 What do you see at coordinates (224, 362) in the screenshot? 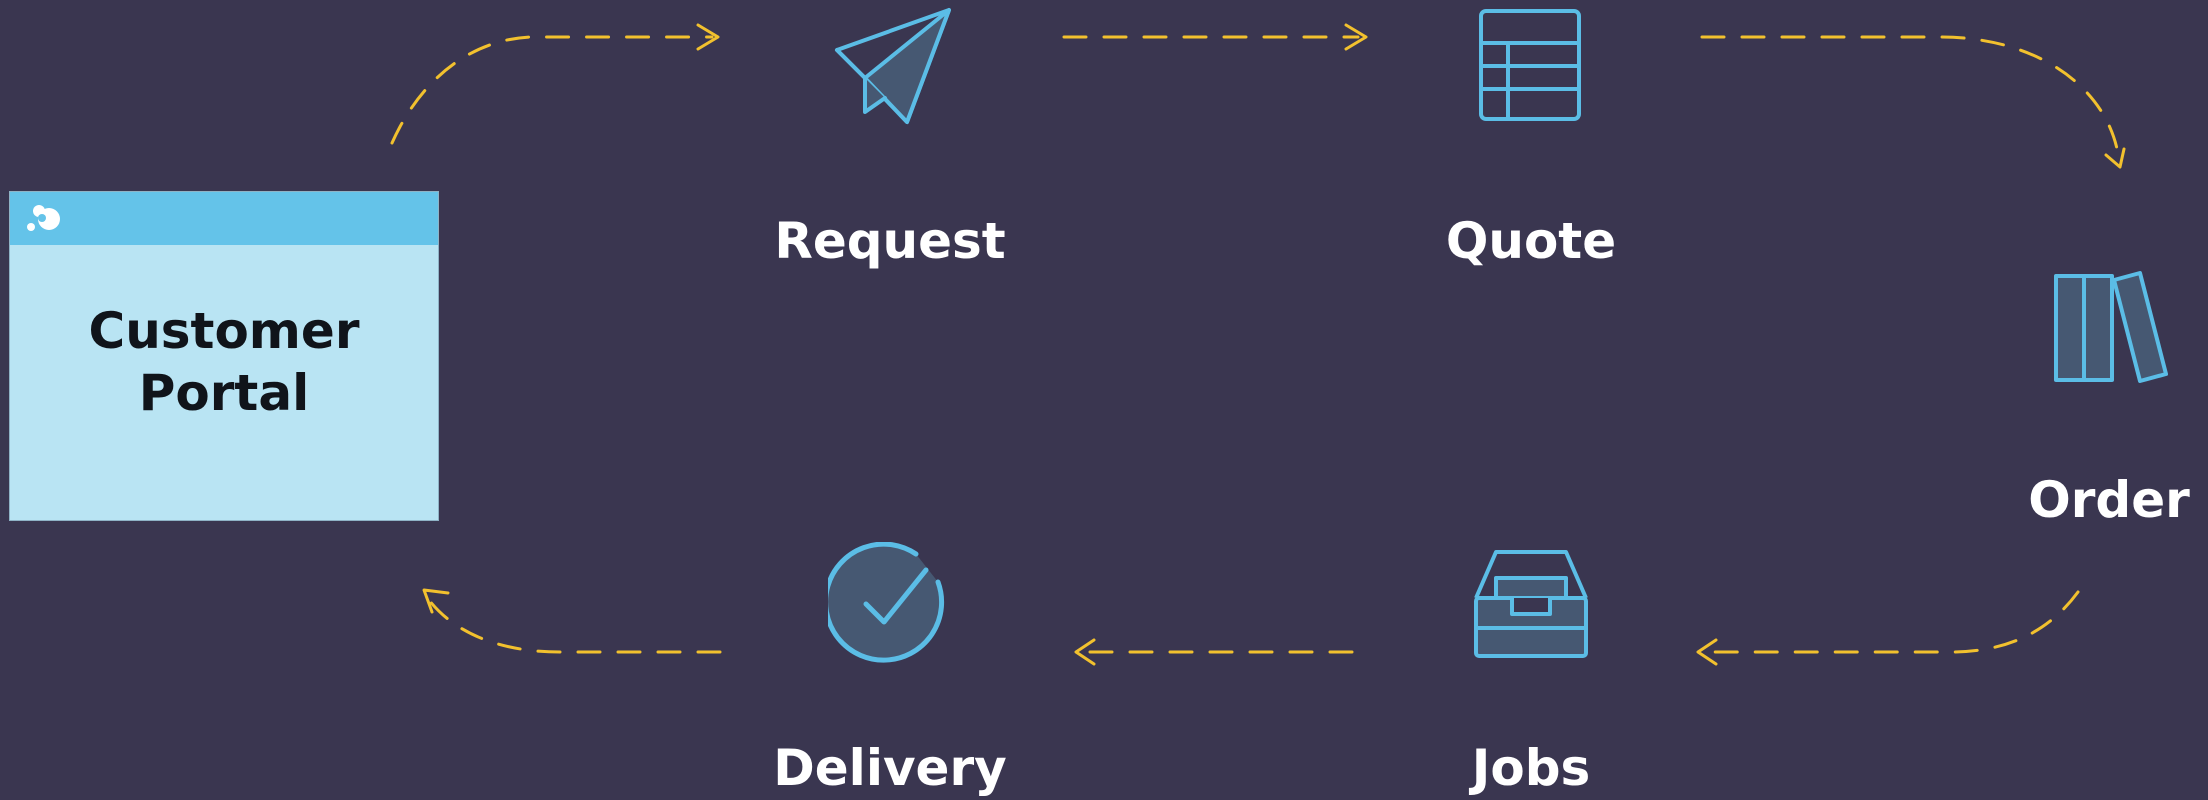
I see `portal-title: Customer Portal` at bounding box center [224, 362].